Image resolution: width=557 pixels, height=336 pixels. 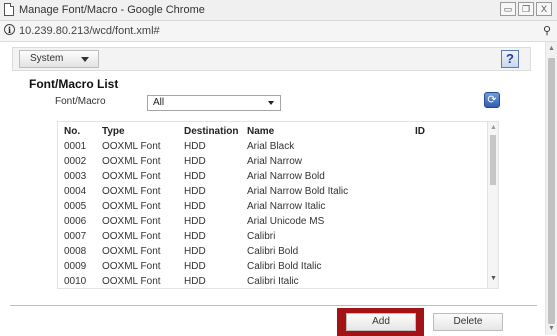 I want to click on column-header-type: Type, so click(x=143, y=131).